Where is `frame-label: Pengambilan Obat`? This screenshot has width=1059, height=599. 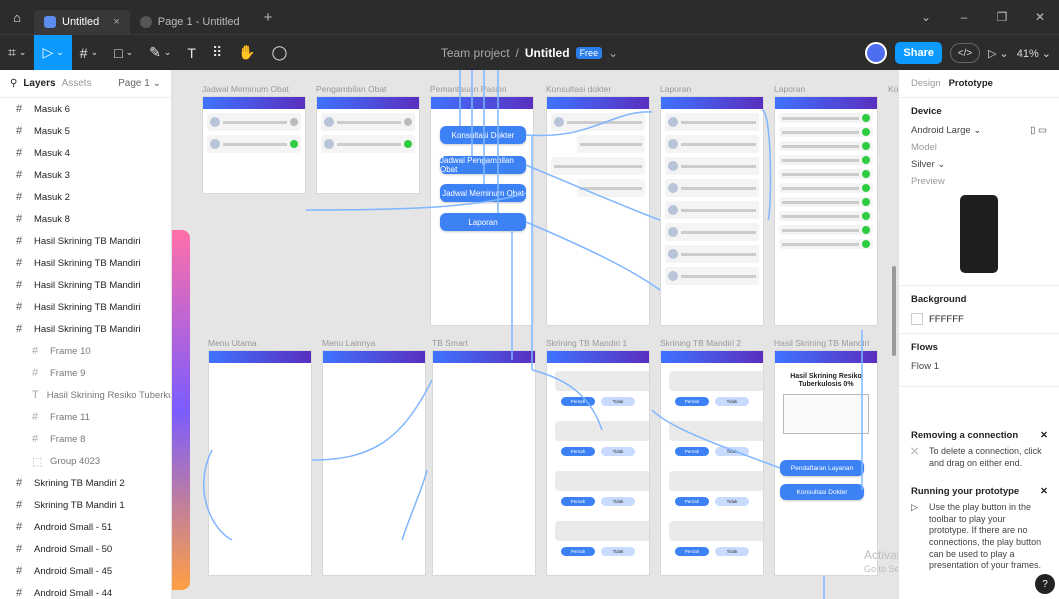 frame-label: Pengambilan Obat is located at coordinates (351, 89).